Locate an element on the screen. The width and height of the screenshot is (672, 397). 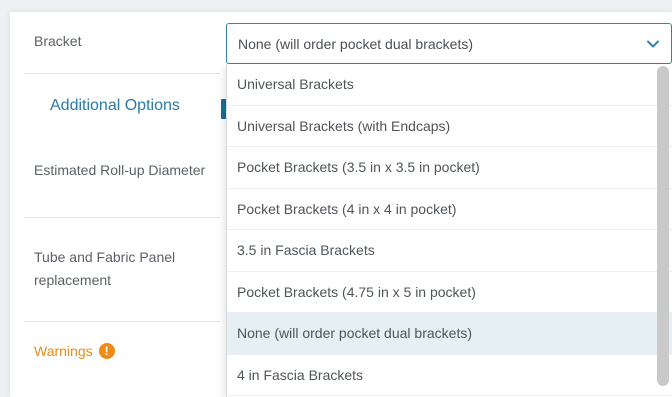
bracket-select: None (will order pocket dual brackets) is located at coordinates (449, 43).